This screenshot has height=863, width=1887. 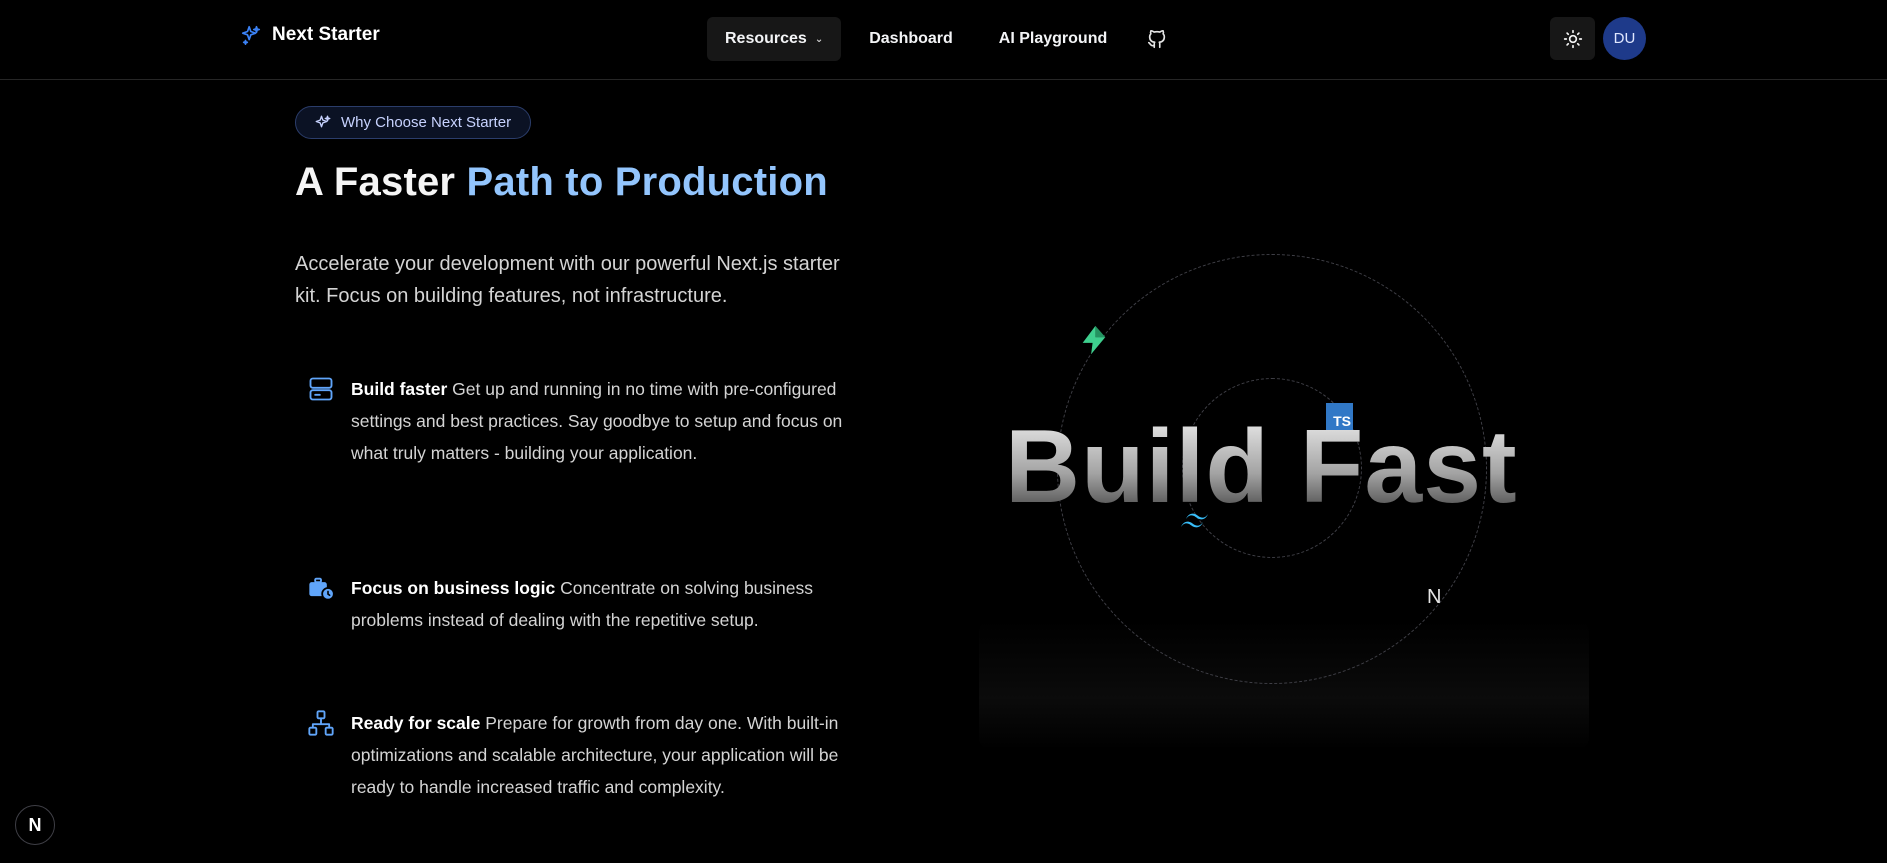 I want to click on user-avatar: DU, so click(x=1624, y=38).